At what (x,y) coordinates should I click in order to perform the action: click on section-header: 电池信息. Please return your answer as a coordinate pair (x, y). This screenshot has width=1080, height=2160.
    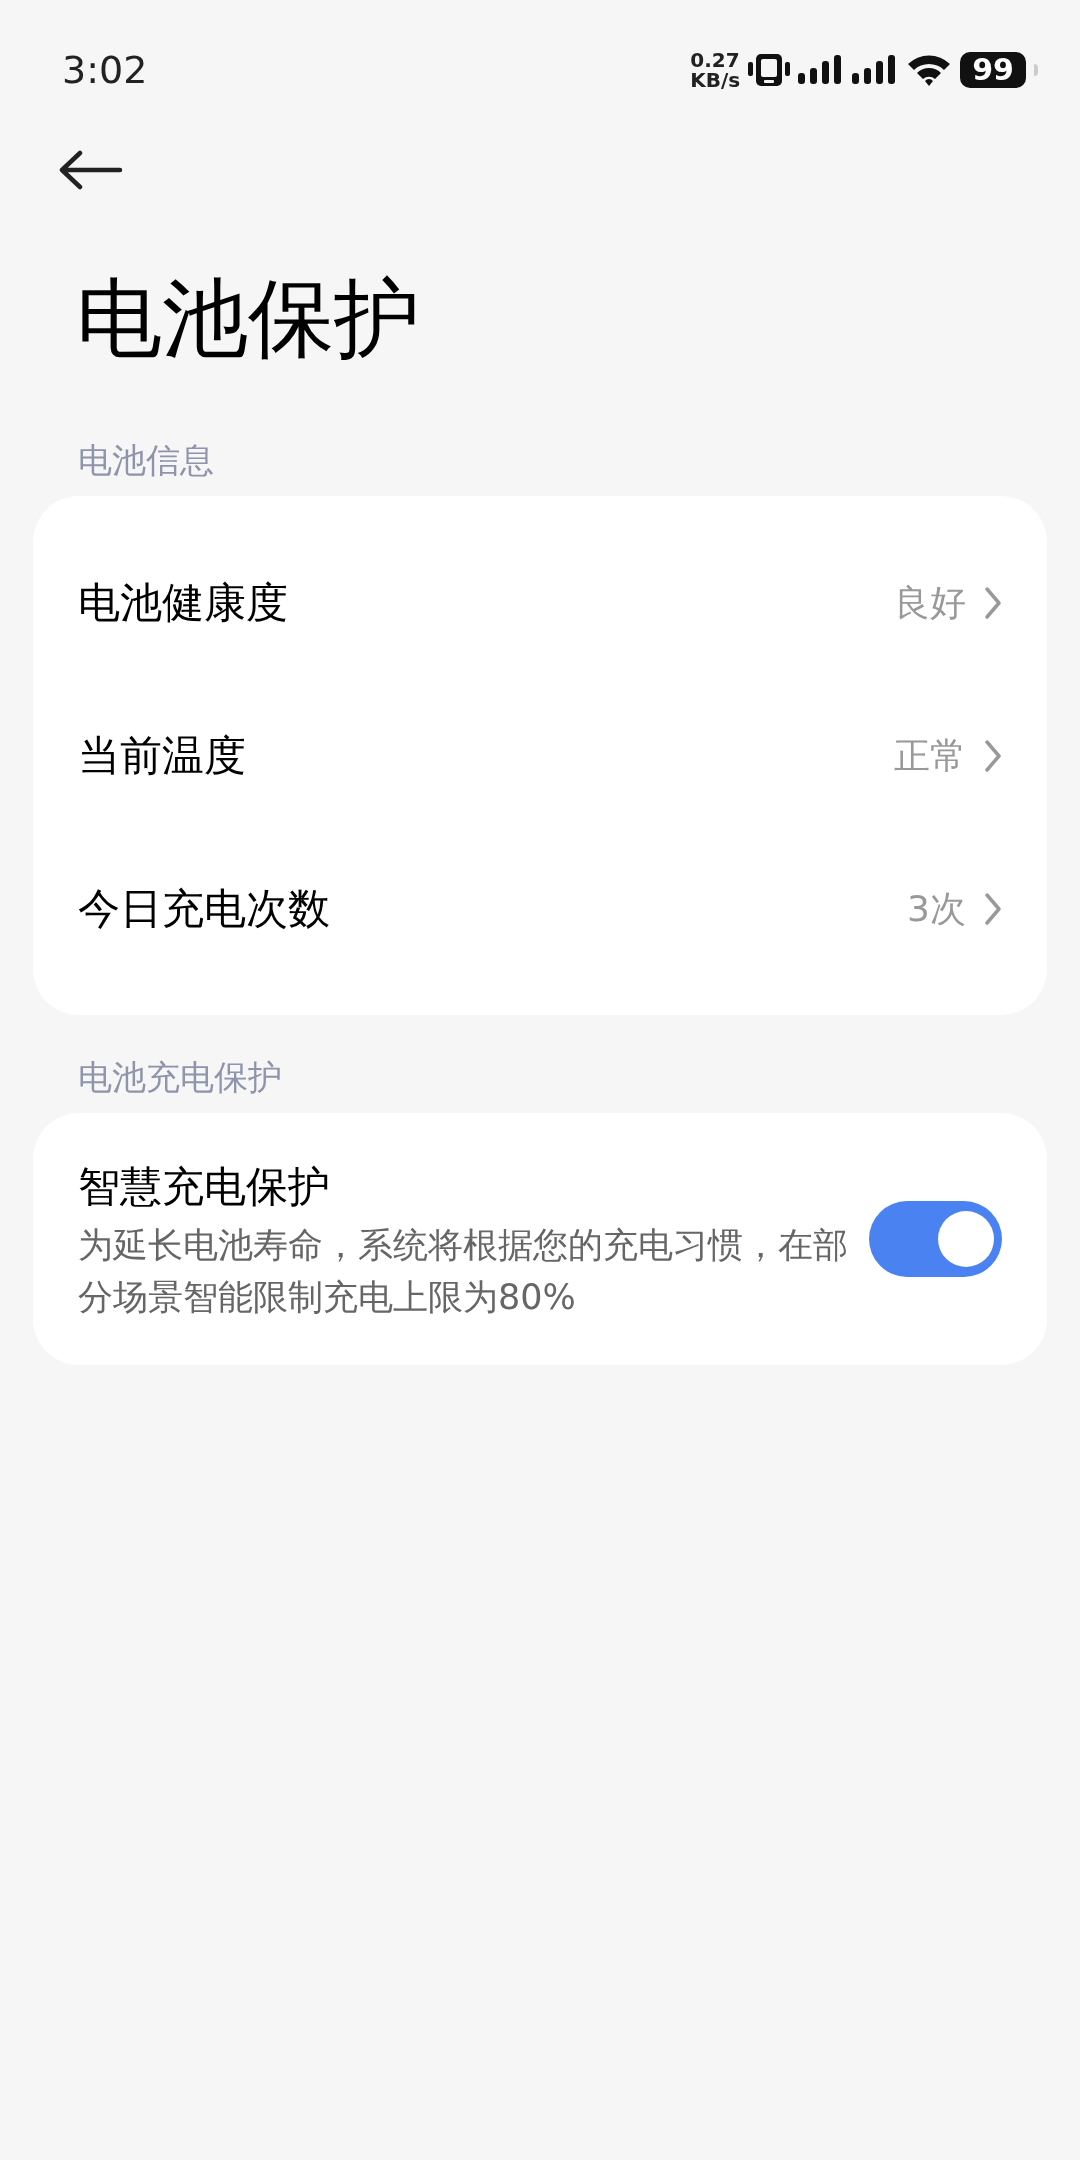
    Looking at the image, I should click on (146, 460).